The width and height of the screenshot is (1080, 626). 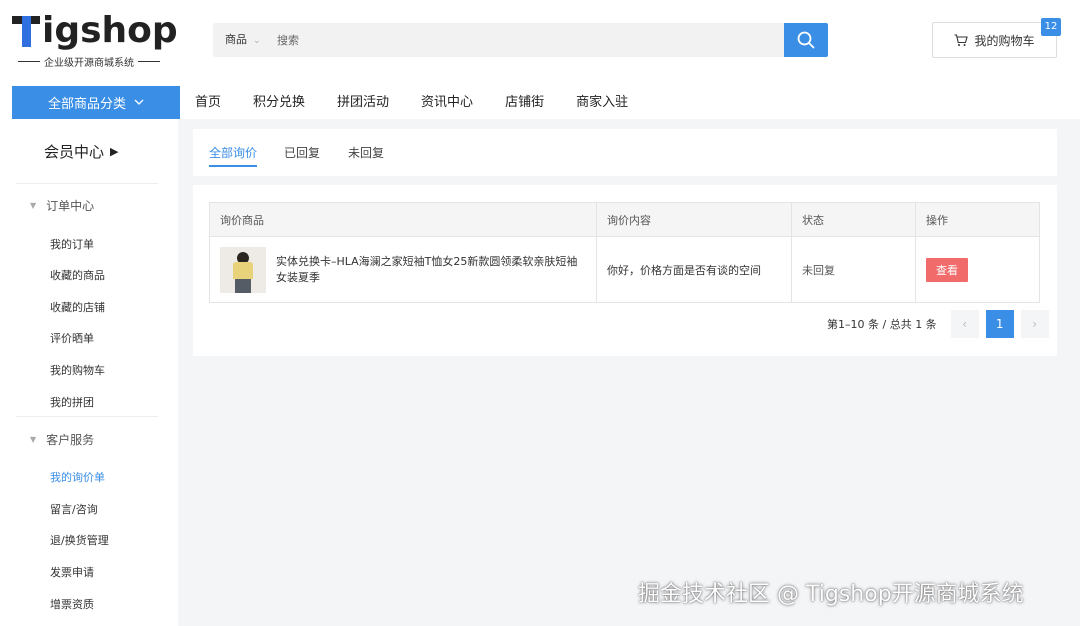 What do you see at coordinates (694, 219) in the screenshot?
I see `column-header-content: 询价内容` at bounding box center [694, 219].